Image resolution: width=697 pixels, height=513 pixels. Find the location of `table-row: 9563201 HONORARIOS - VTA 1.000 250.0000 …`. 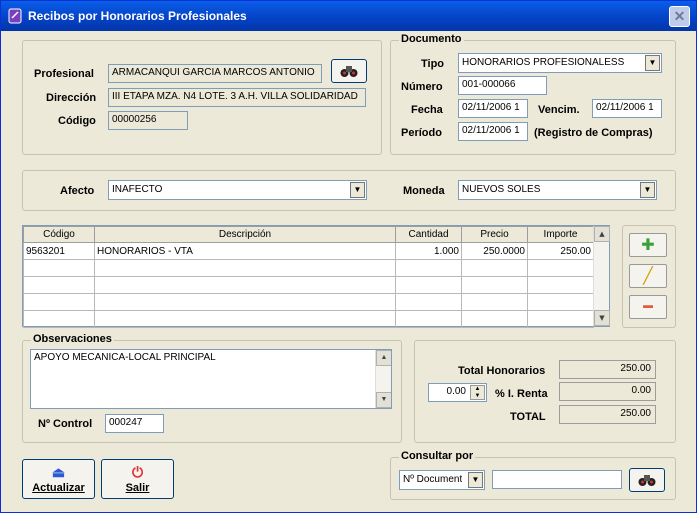

table-row: 9563201 HONORARIOS - VTA 1.000 250.0000 … is located at coordinates (308, 251).